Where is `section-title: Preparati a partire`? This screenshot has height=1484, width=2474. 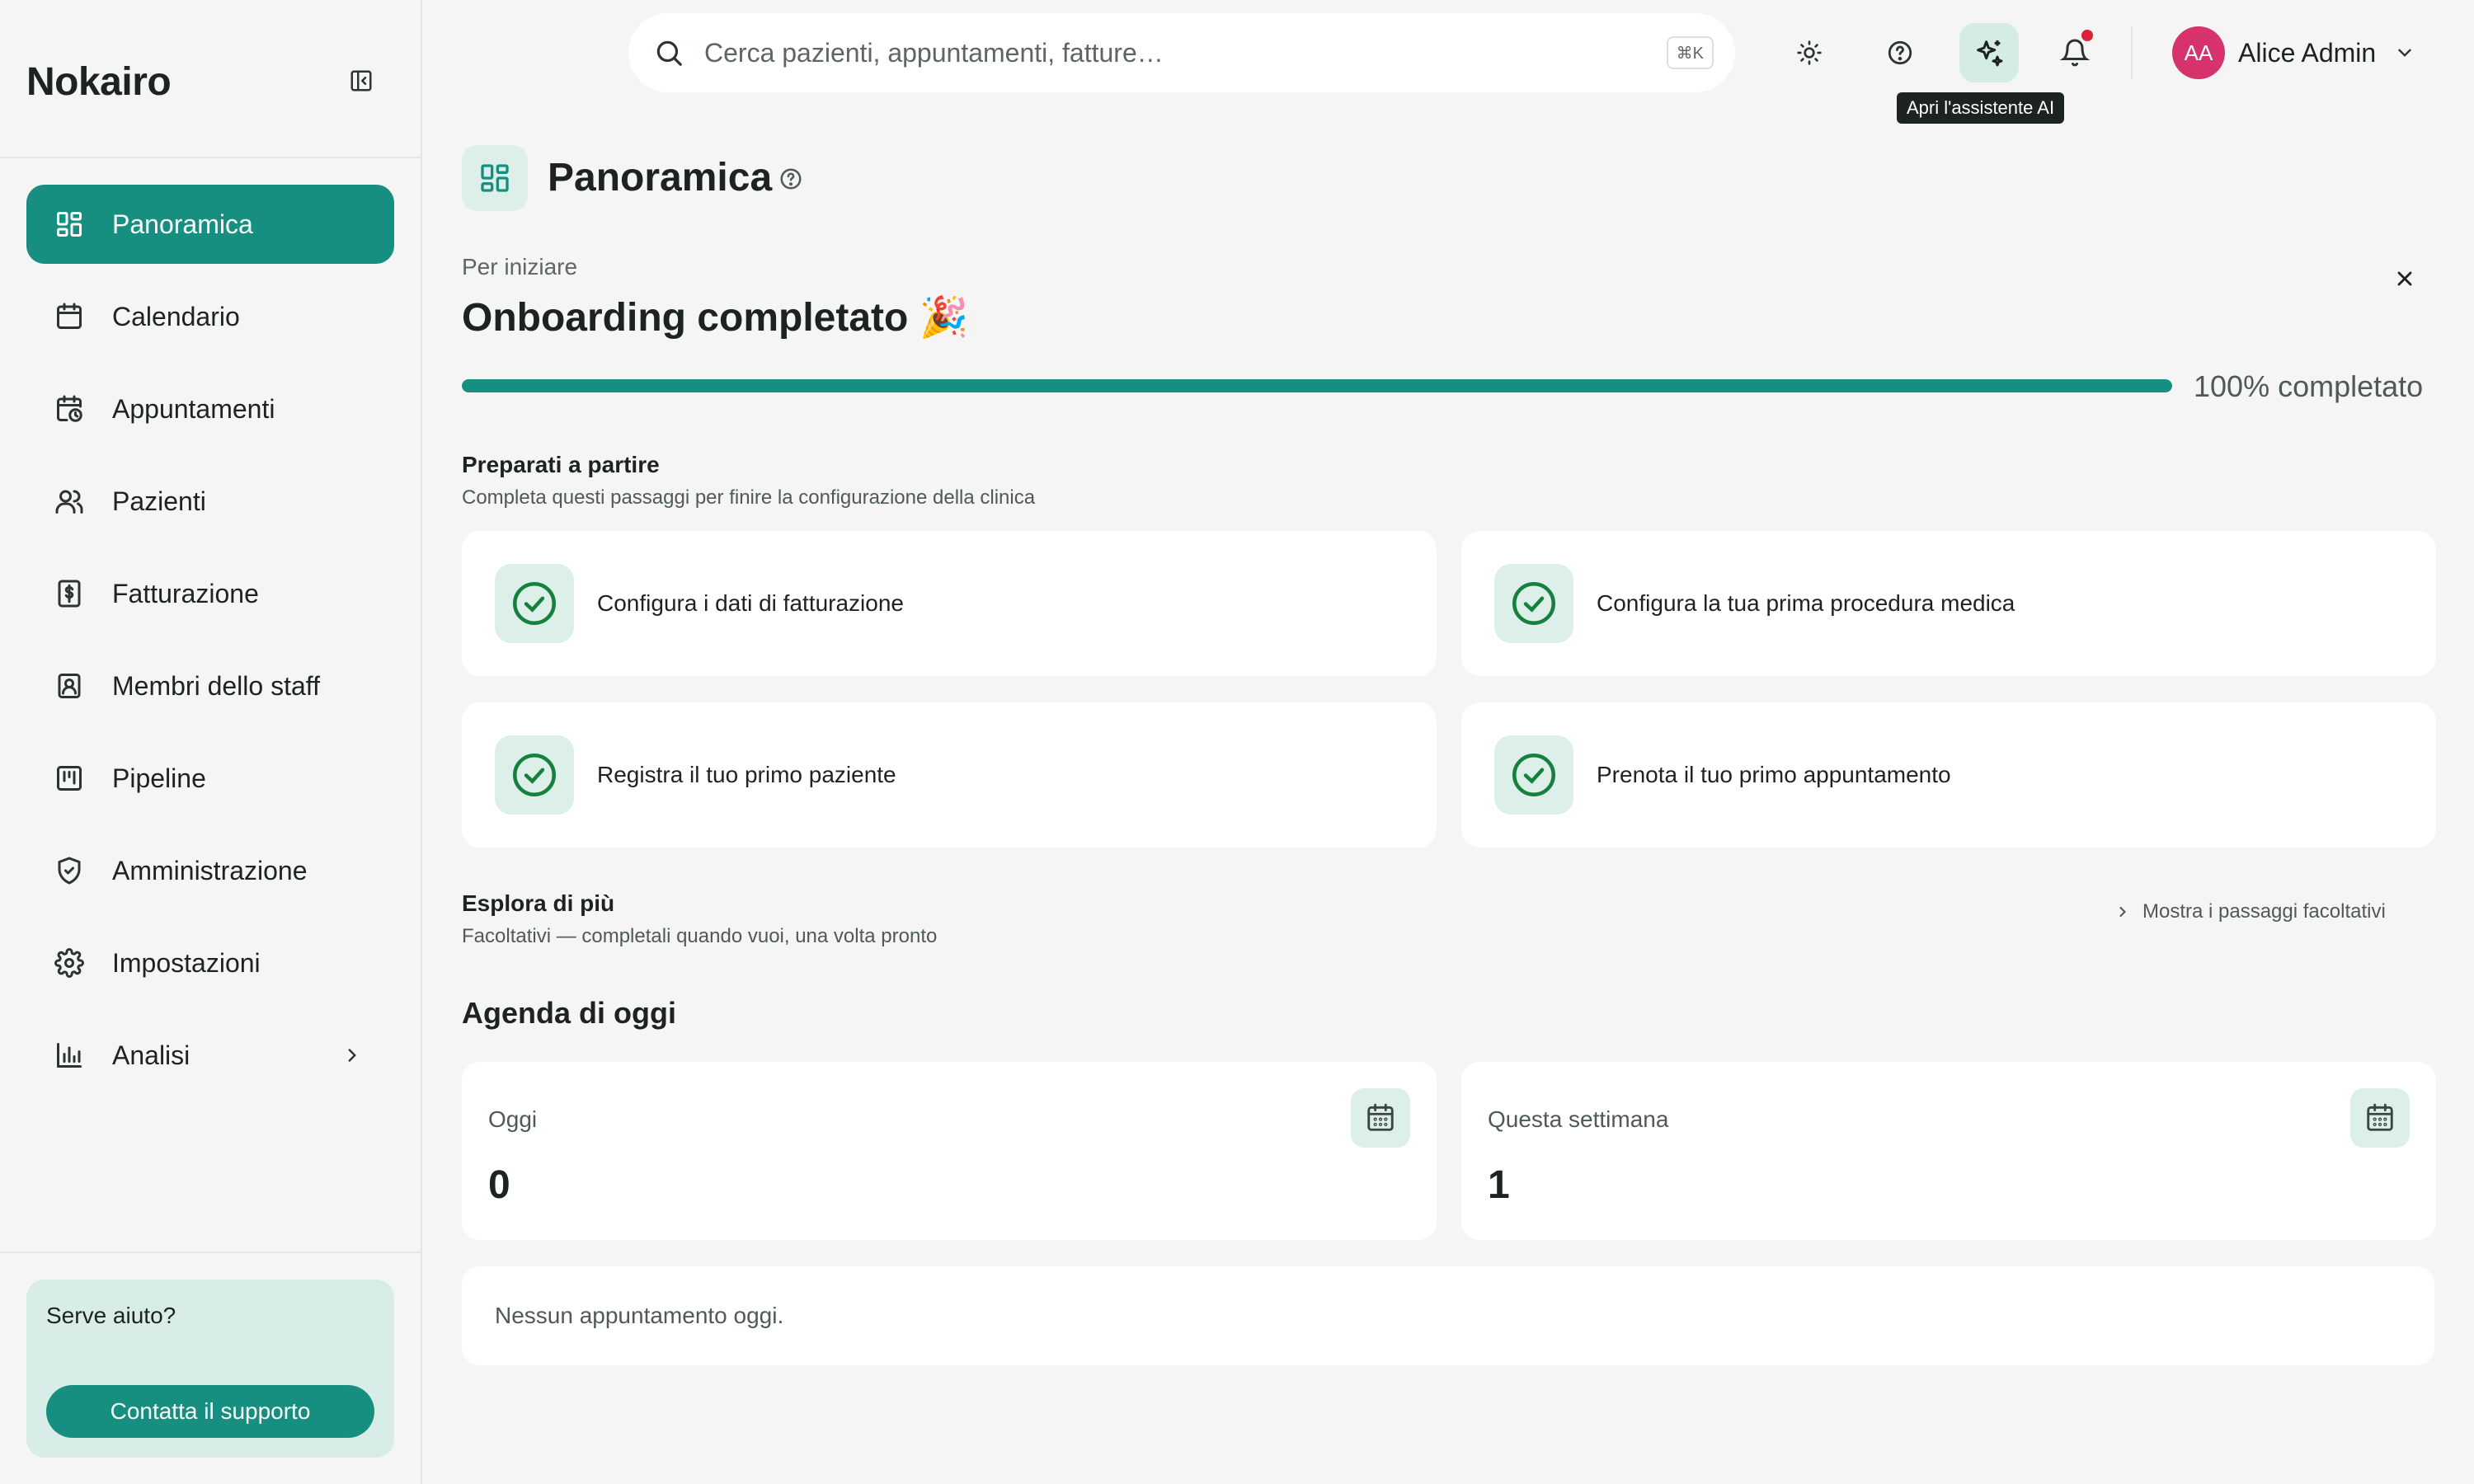
section-title: Preparati a partire is located at coordinates (561, 464).